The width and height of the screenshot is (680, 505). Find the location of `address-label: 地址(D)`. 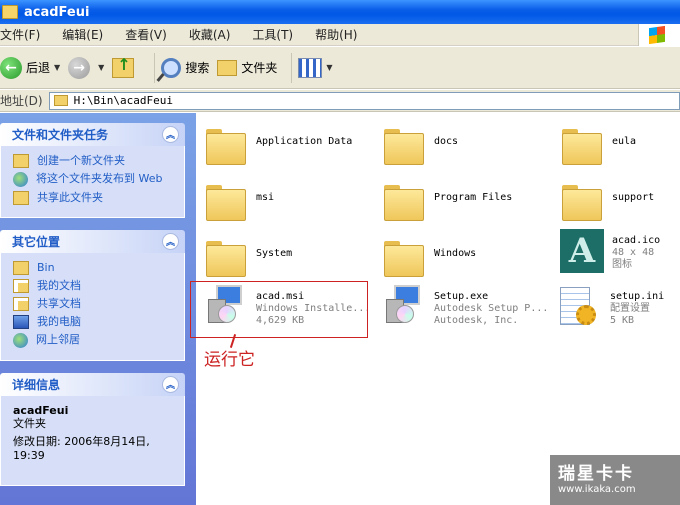

address-label: 地址(D) is located at coordinates (21, 101).